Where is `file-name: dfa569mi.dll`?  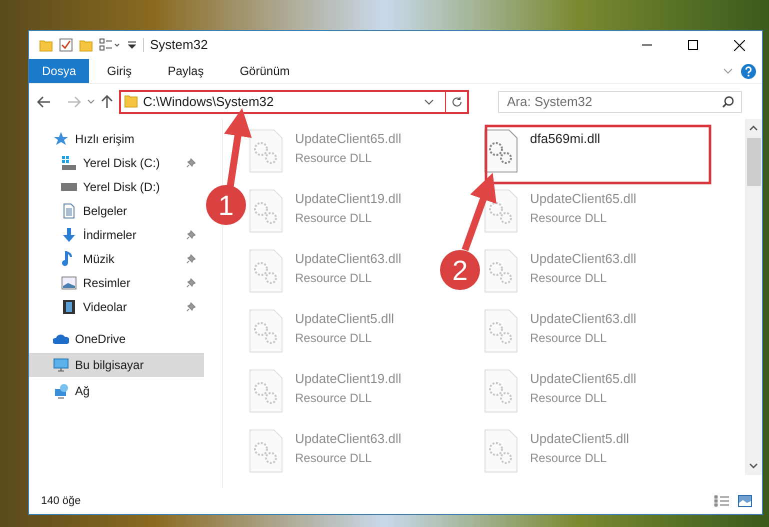
file-name: dfa569mi.dll is located at coordinates (565, 138).